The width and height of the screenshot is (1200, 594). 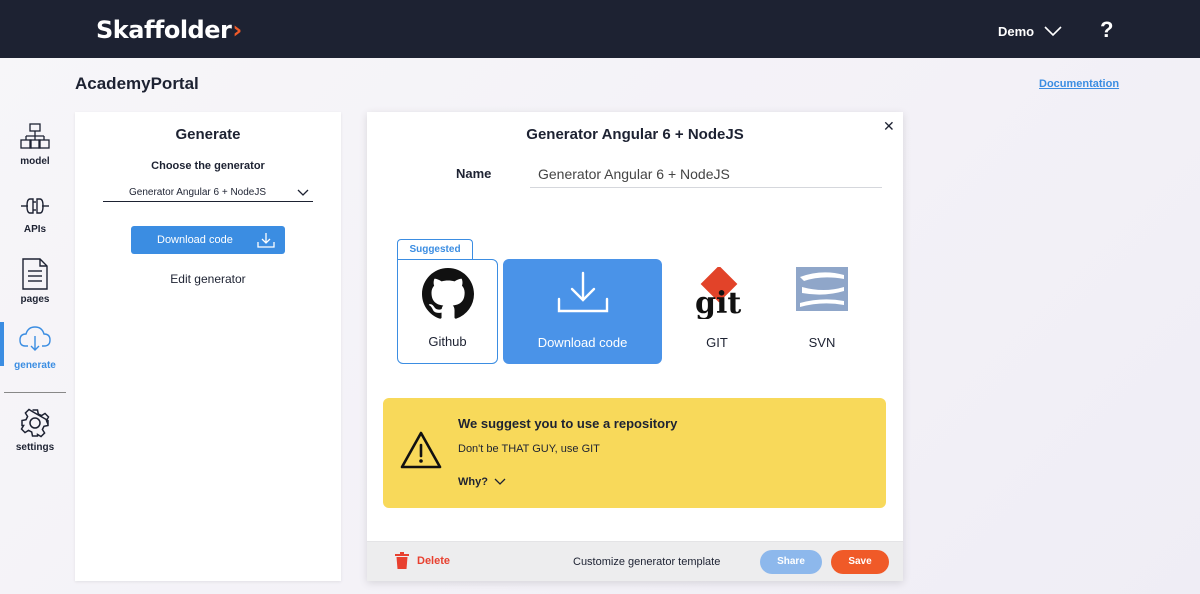 I want to click on account-label: Demo, so click(x=1016, y=31).